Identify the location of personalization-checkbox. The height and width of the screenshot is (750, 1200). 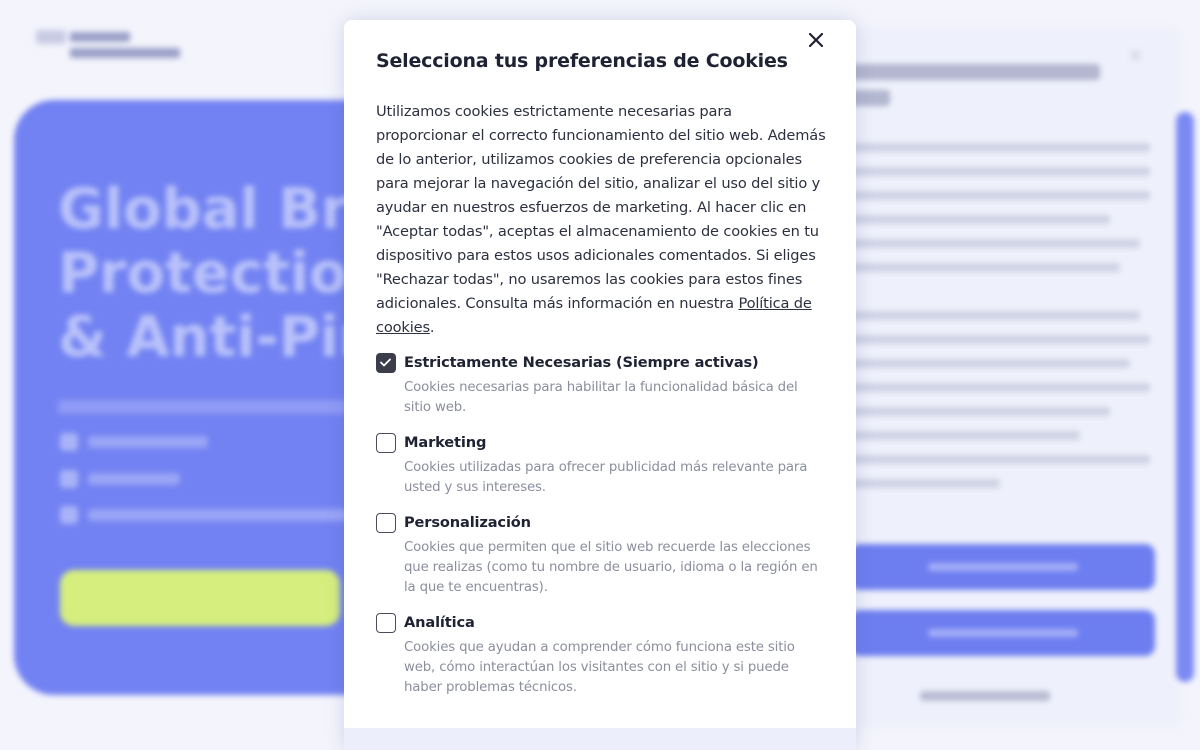
(386, 523).